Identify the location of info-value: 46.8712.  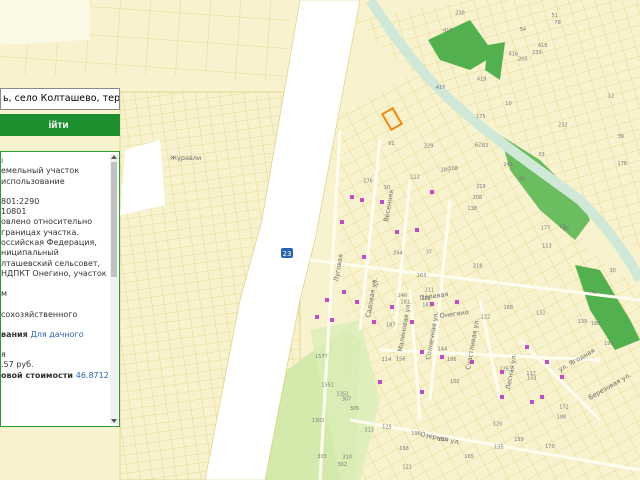
(92, 375).